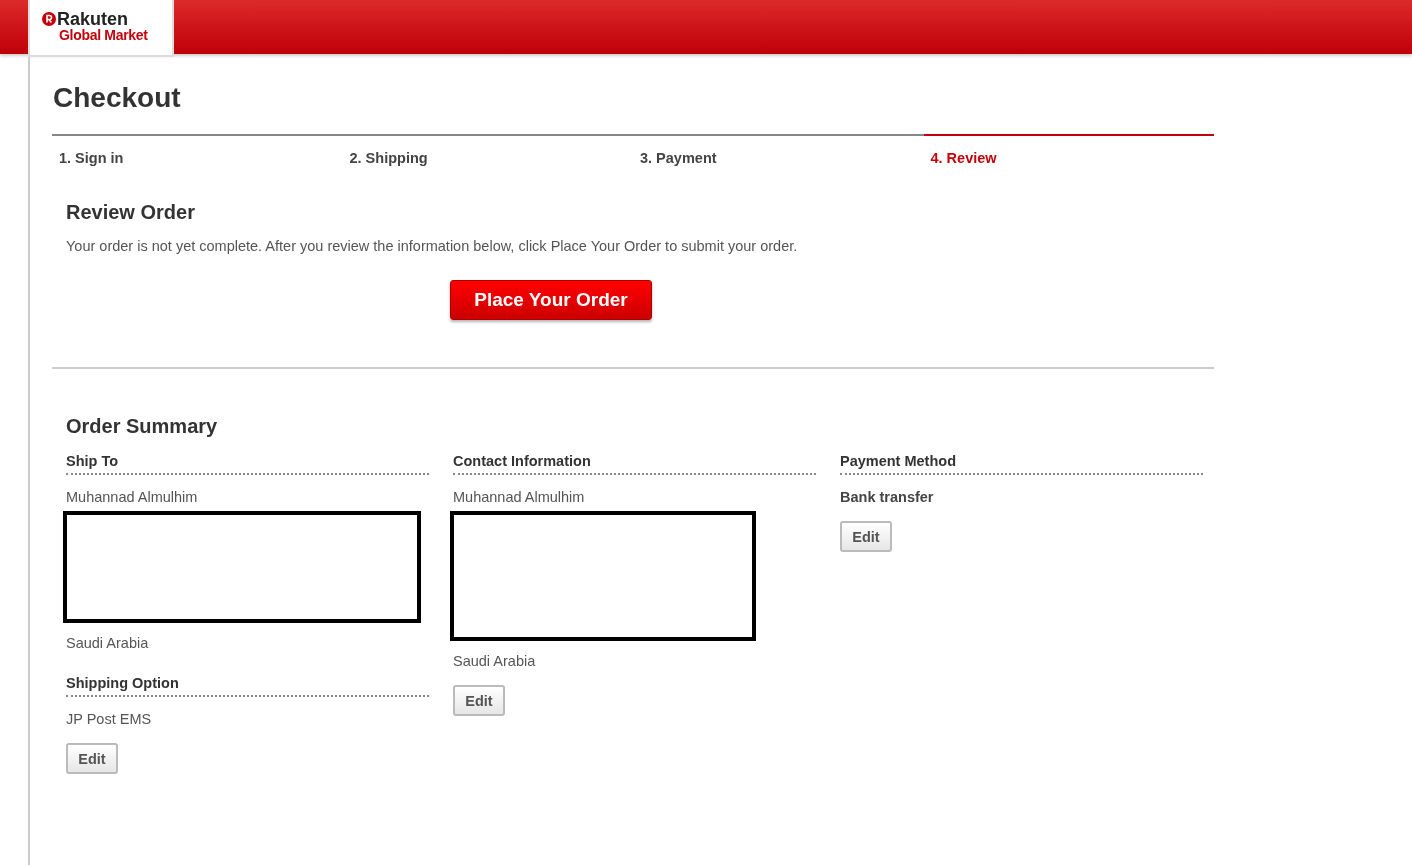 The image size is (1412, 865). I want to click on subsection-heading: Contact Information, so click(634, 464).